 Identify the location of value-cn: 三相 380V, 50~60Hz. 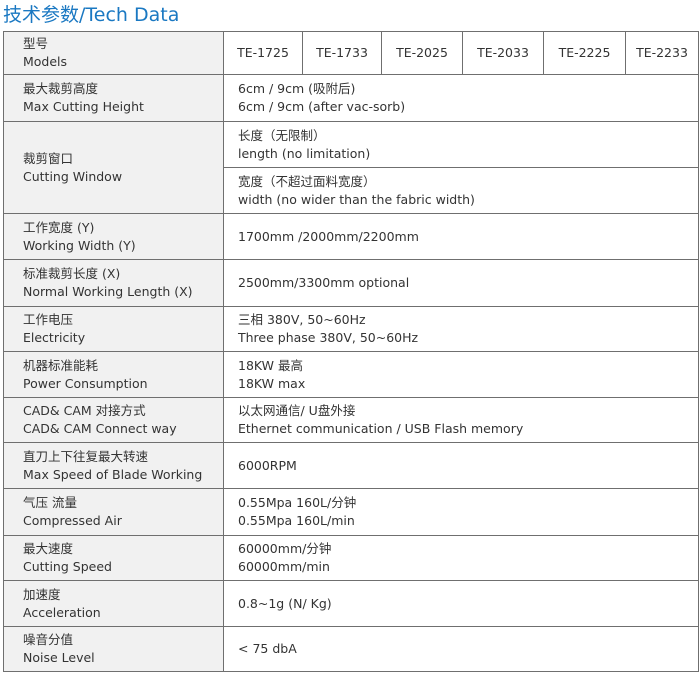
(302, 319).